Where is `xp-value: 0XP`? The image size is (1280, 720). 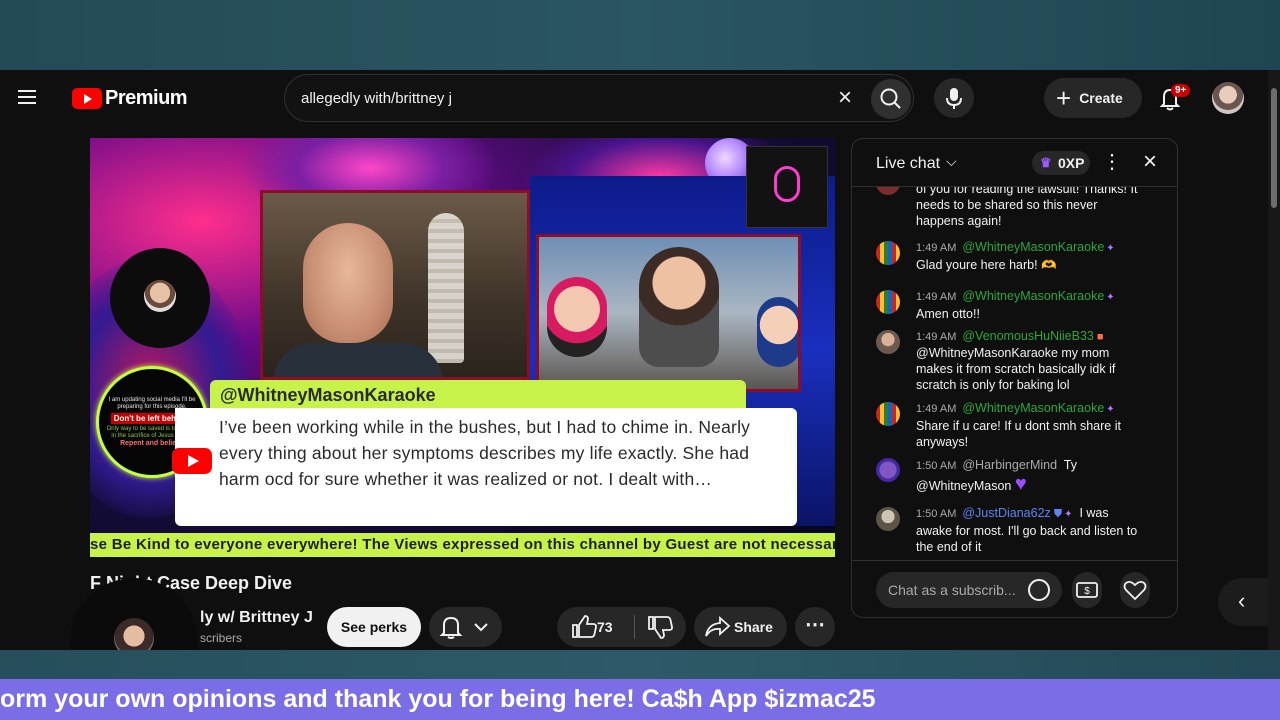
xp-value: 0XP is located at coordinates (1071, 163).